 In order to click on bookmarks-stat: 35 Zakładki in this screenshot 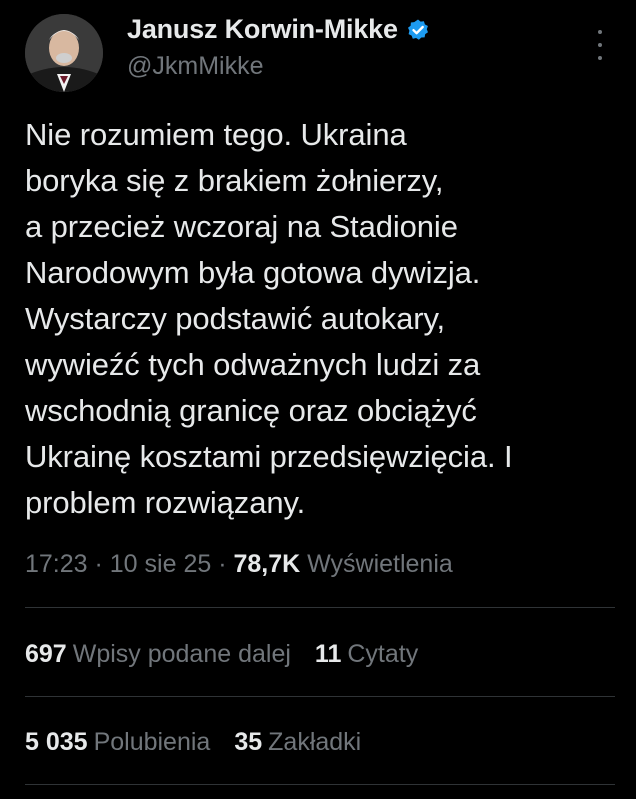, I will do `click(297, 742)`.